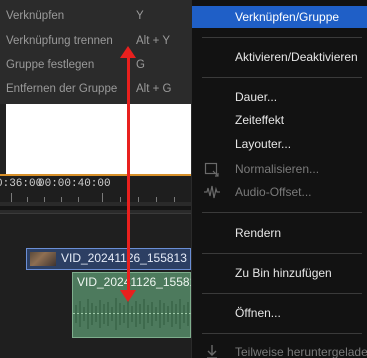 Image resolution: width=367 pixels, height=358 pixels. What do you see at coordinates (35, 16) in the screenshot?
I see `submenu-item-label: Verknüpfen` at bounding box center [35, 16].